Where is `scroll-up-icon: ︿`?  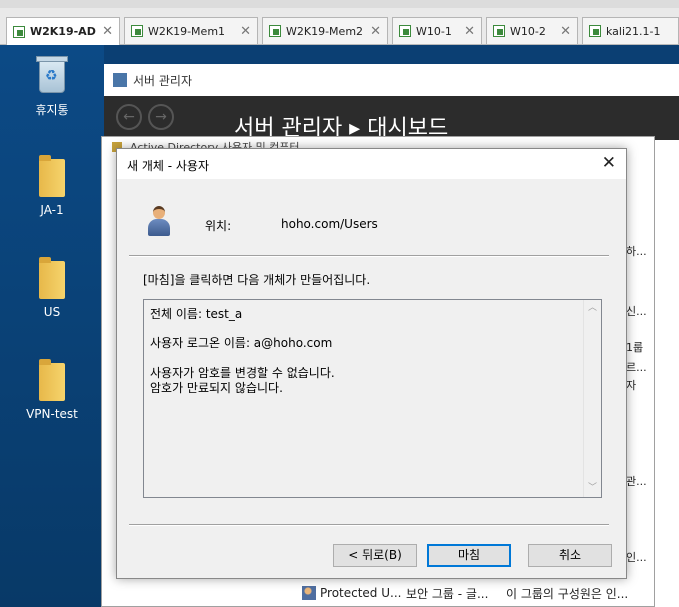 scroll-up-icon: ︿ is located at coordinates (592, 308).